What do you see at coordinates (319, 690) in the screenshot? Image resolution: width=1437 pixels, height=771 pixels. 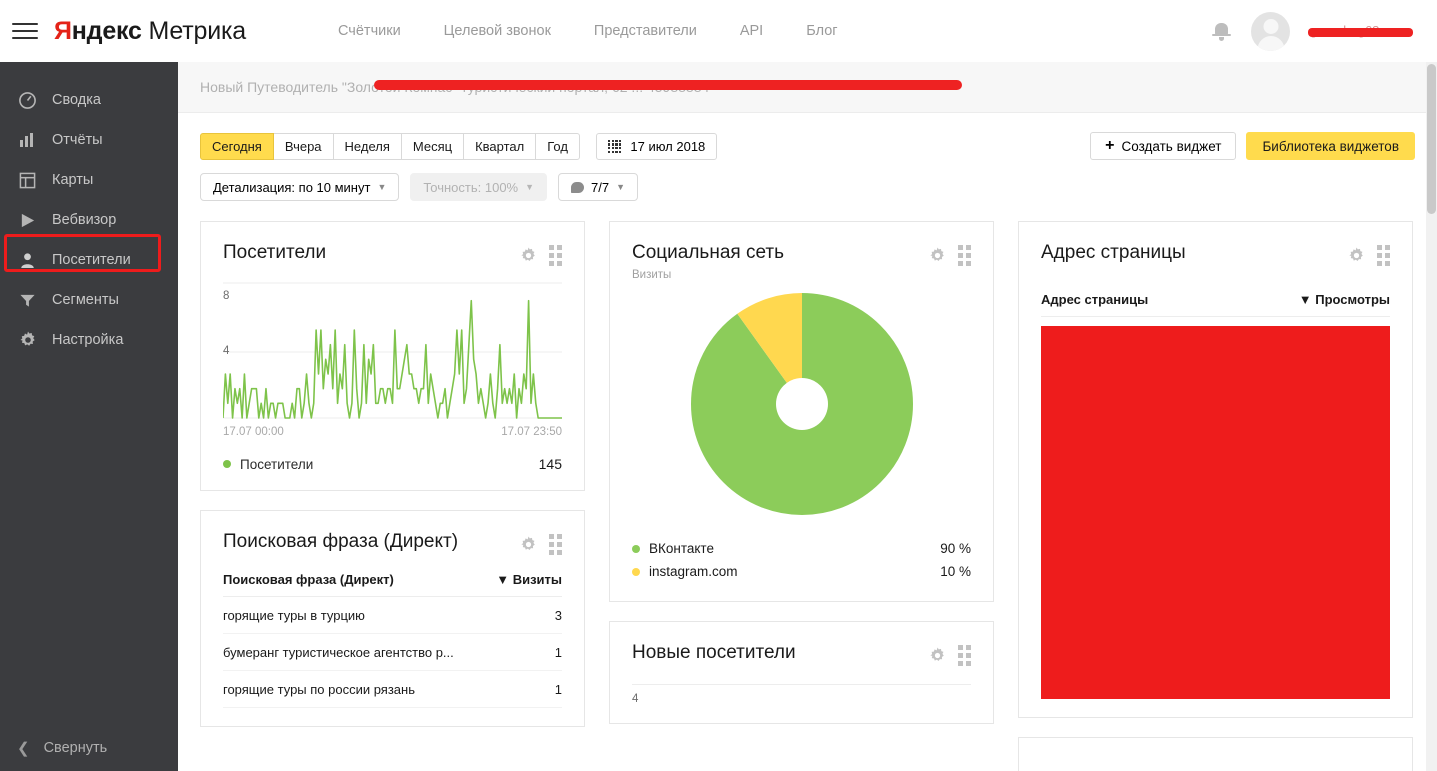 I see `cell-phrase: горящие туры по россии рязань` at bounding box center [319, 690].